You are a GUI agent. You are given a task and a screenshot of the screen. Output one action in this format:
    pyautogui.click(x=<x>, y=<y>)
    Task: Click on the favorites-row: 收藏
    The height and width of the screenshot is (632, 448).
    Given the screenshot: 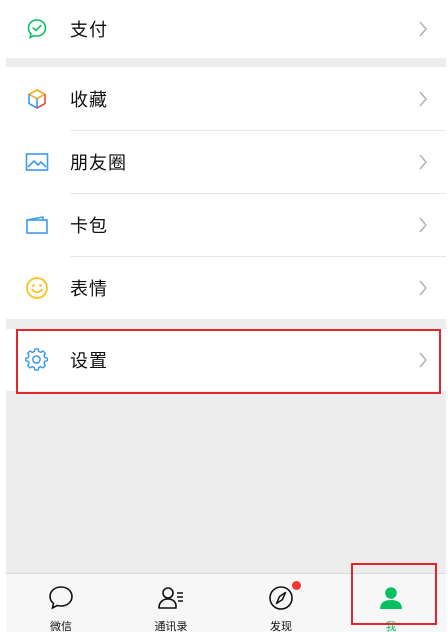 What is the action you would take?
    pyautogui.click(x=226, y=98)
    